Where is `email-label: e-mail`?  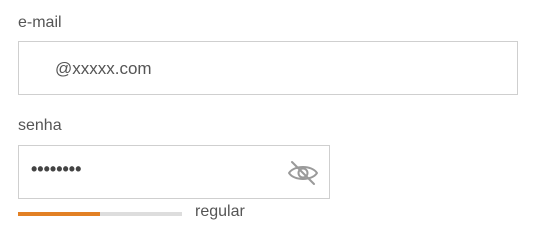 email-label: e-mail is located at coordinates (40, 22).